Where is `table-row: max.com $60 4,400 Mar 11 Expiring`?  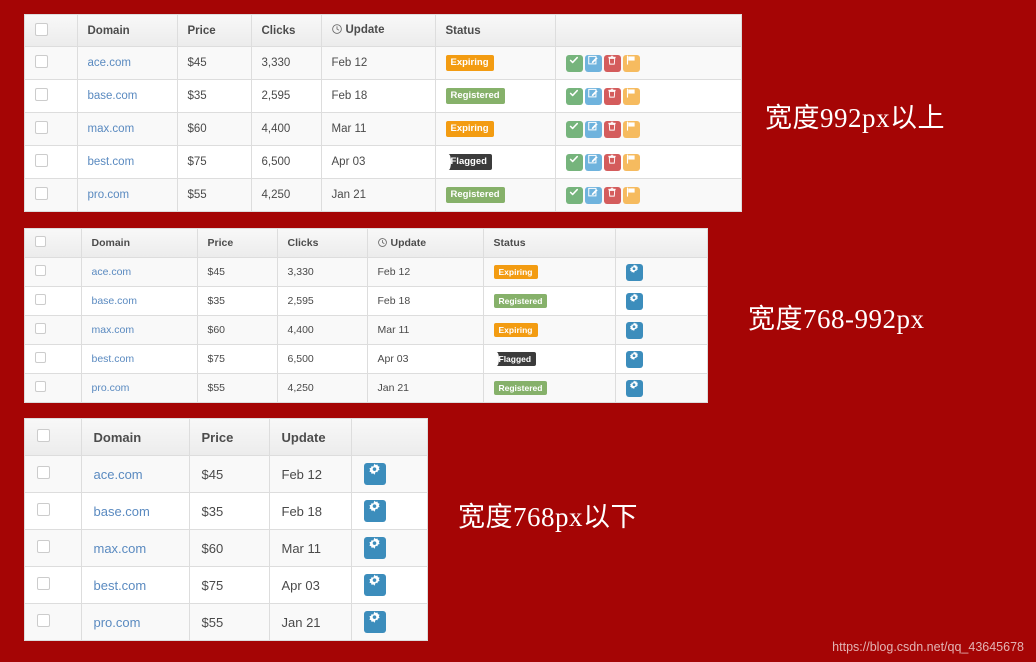 table-row: max.com $60 4,400 Mar 11 Expiring is located at coordinates (383, 129).